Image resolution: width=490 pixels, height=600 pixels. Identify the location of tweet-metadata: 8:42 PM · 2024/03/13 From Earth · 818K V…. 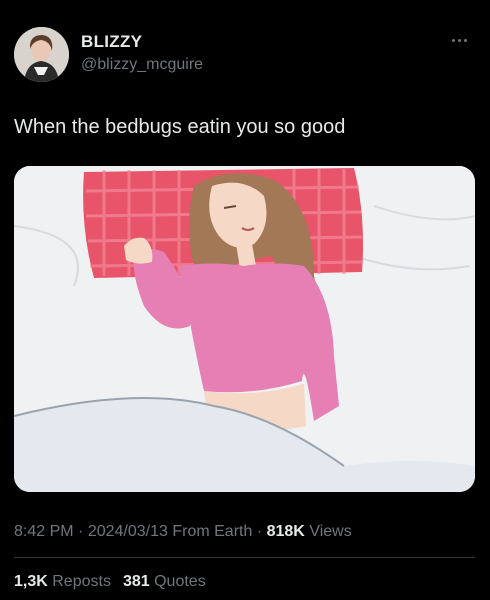
(183, 532).